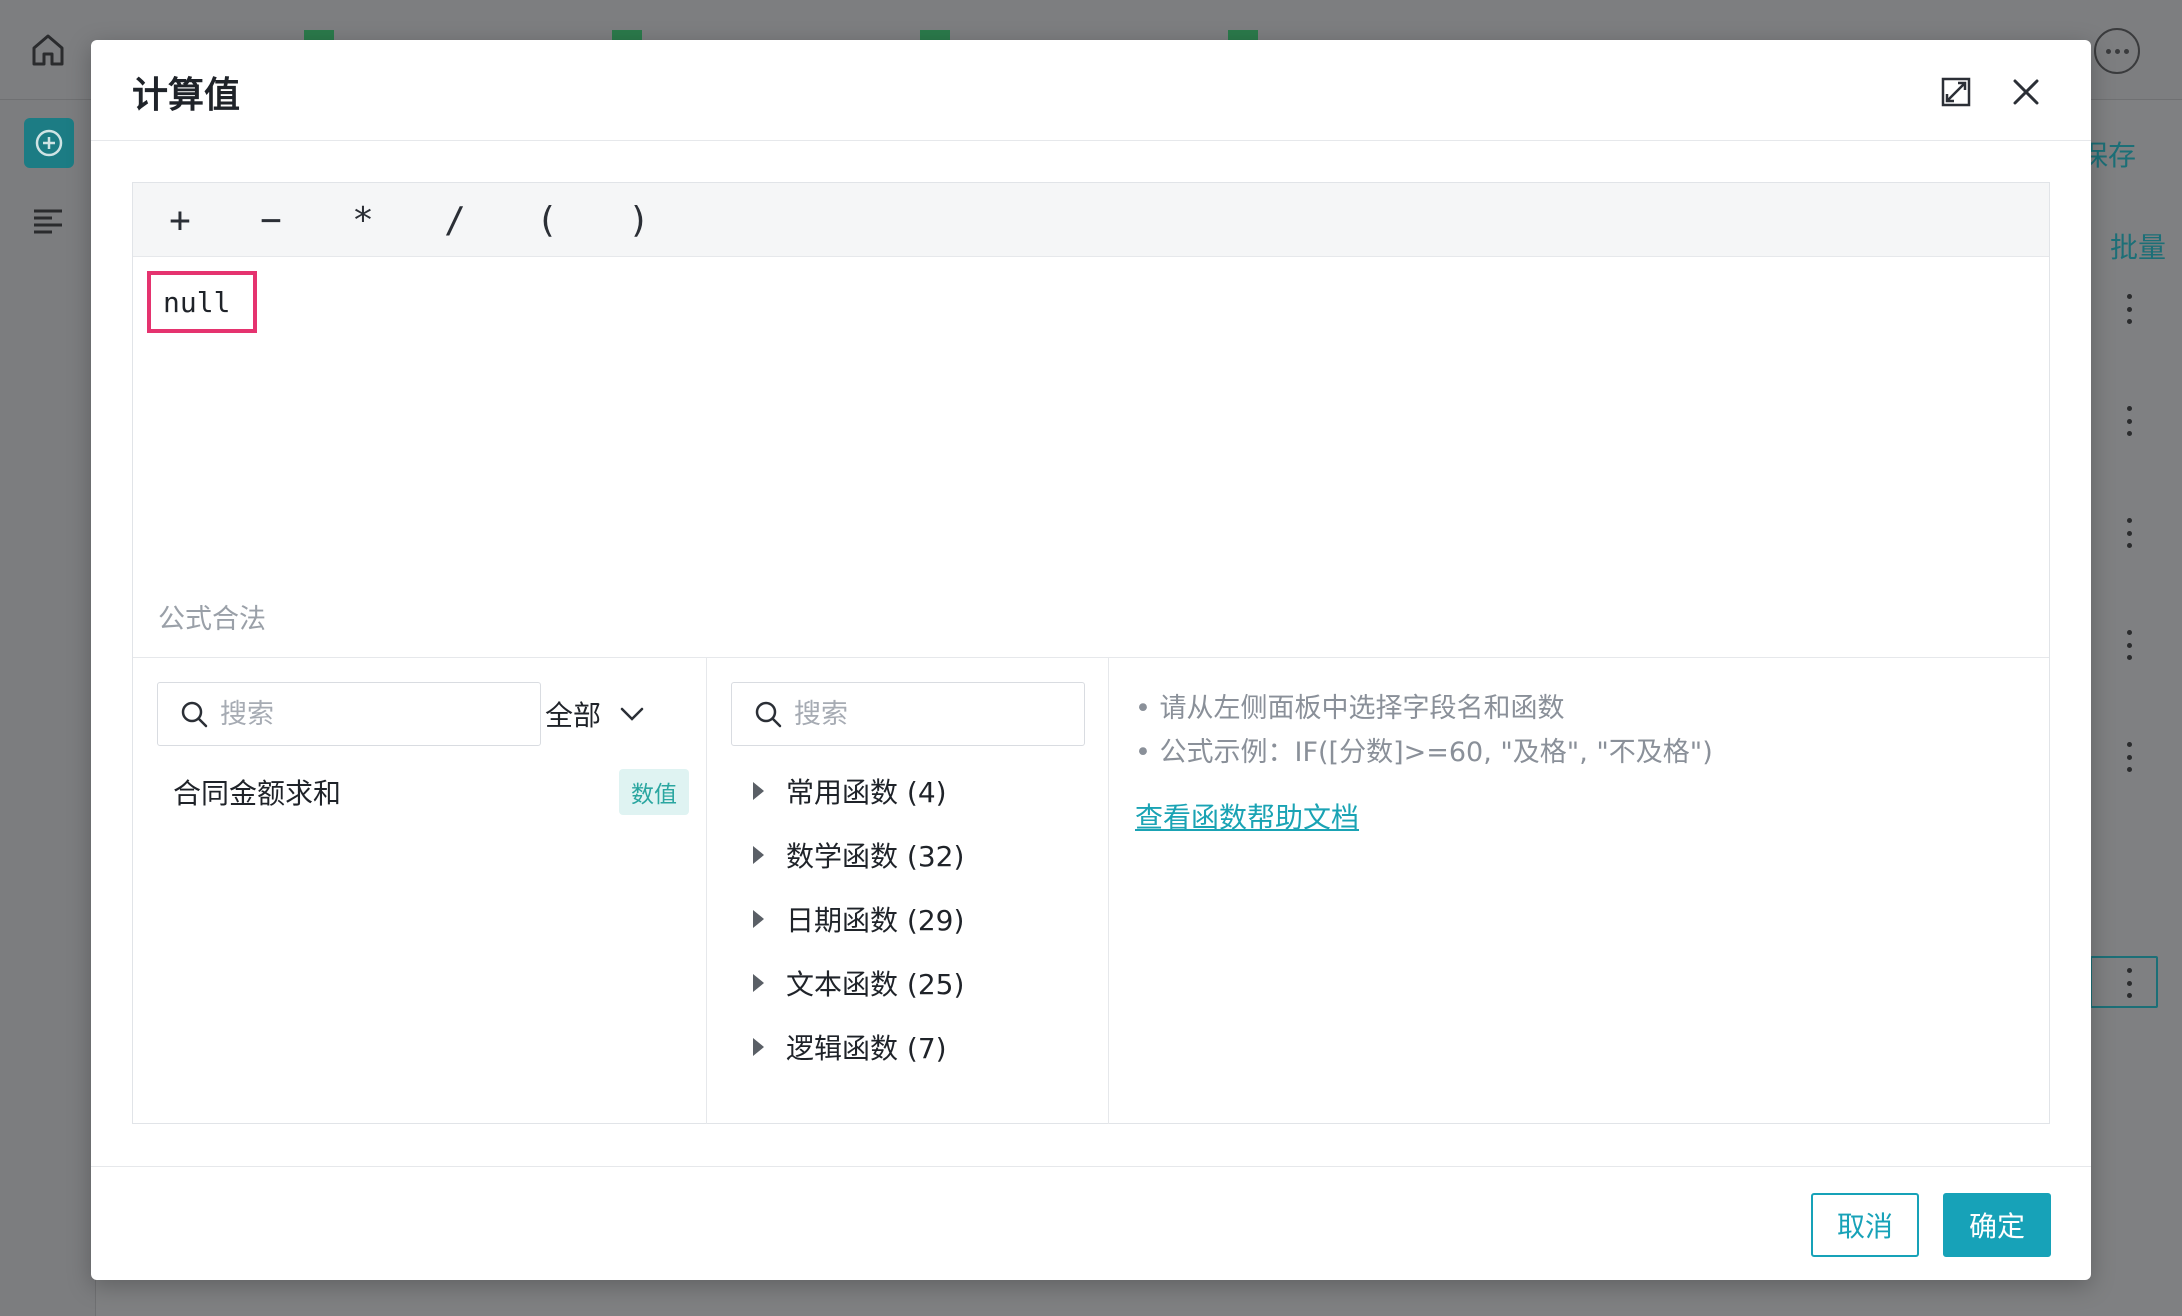 Image resolution: width=2182 pixels, height=1316 pixels. Describe the element at coordinates (49, 143) in the screenshot. I see `add-circle-icon` at that location.